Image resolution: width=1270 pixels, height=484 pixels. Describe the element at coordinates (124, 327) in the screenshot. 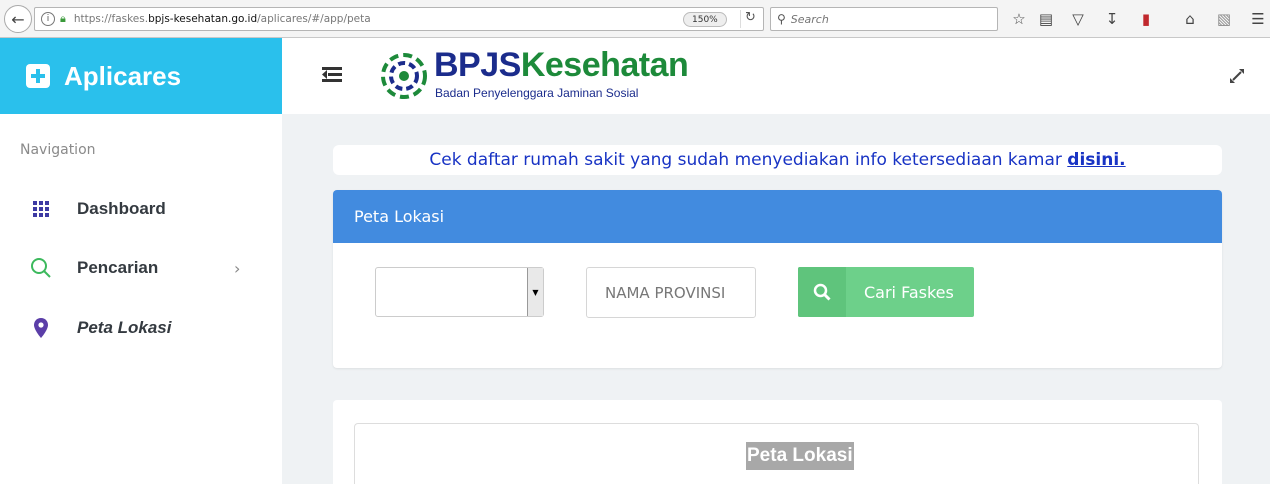

I see `sidebar-item-label: Peta Lokasi` at that location.